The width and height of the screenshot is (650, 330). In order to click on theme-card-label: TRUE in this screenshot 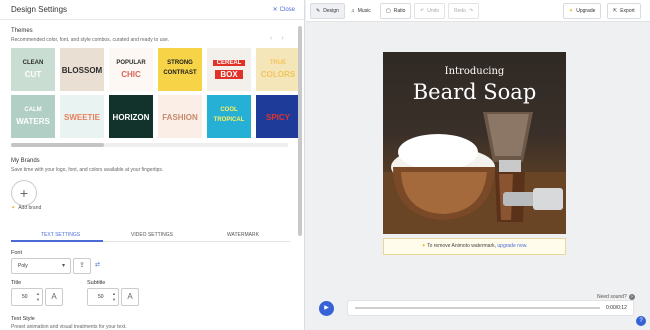, I will do `click(278, 63)`.